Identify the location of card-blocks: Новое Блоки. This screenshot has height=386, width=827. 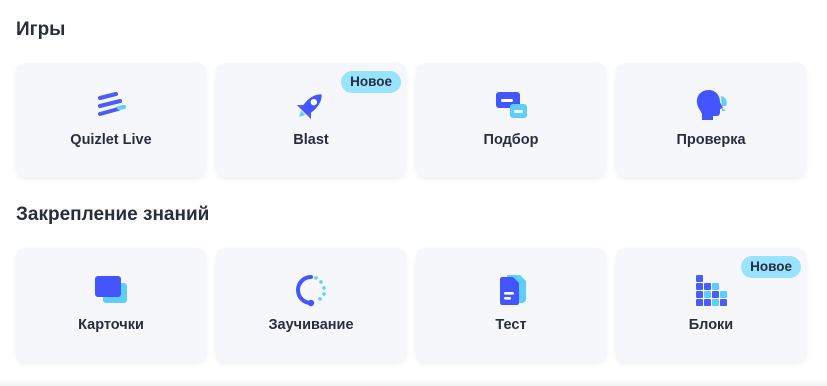
(711, 305).